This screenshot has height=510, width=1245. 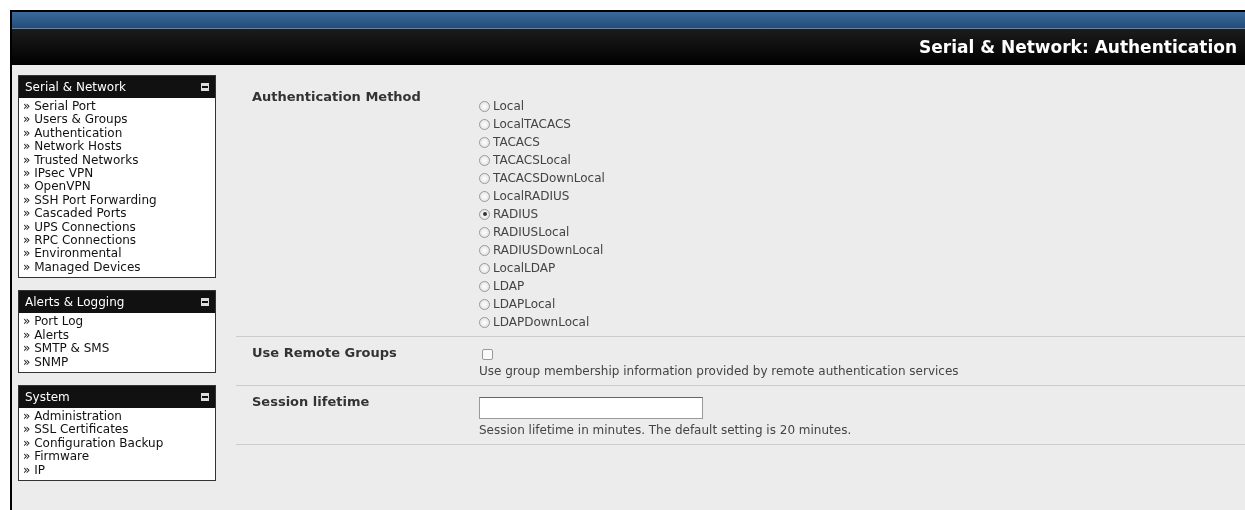 What do you see at coordinates (47, 396) in the screenshot?
I see `panel-title: System` at bounding box center [47, 396].